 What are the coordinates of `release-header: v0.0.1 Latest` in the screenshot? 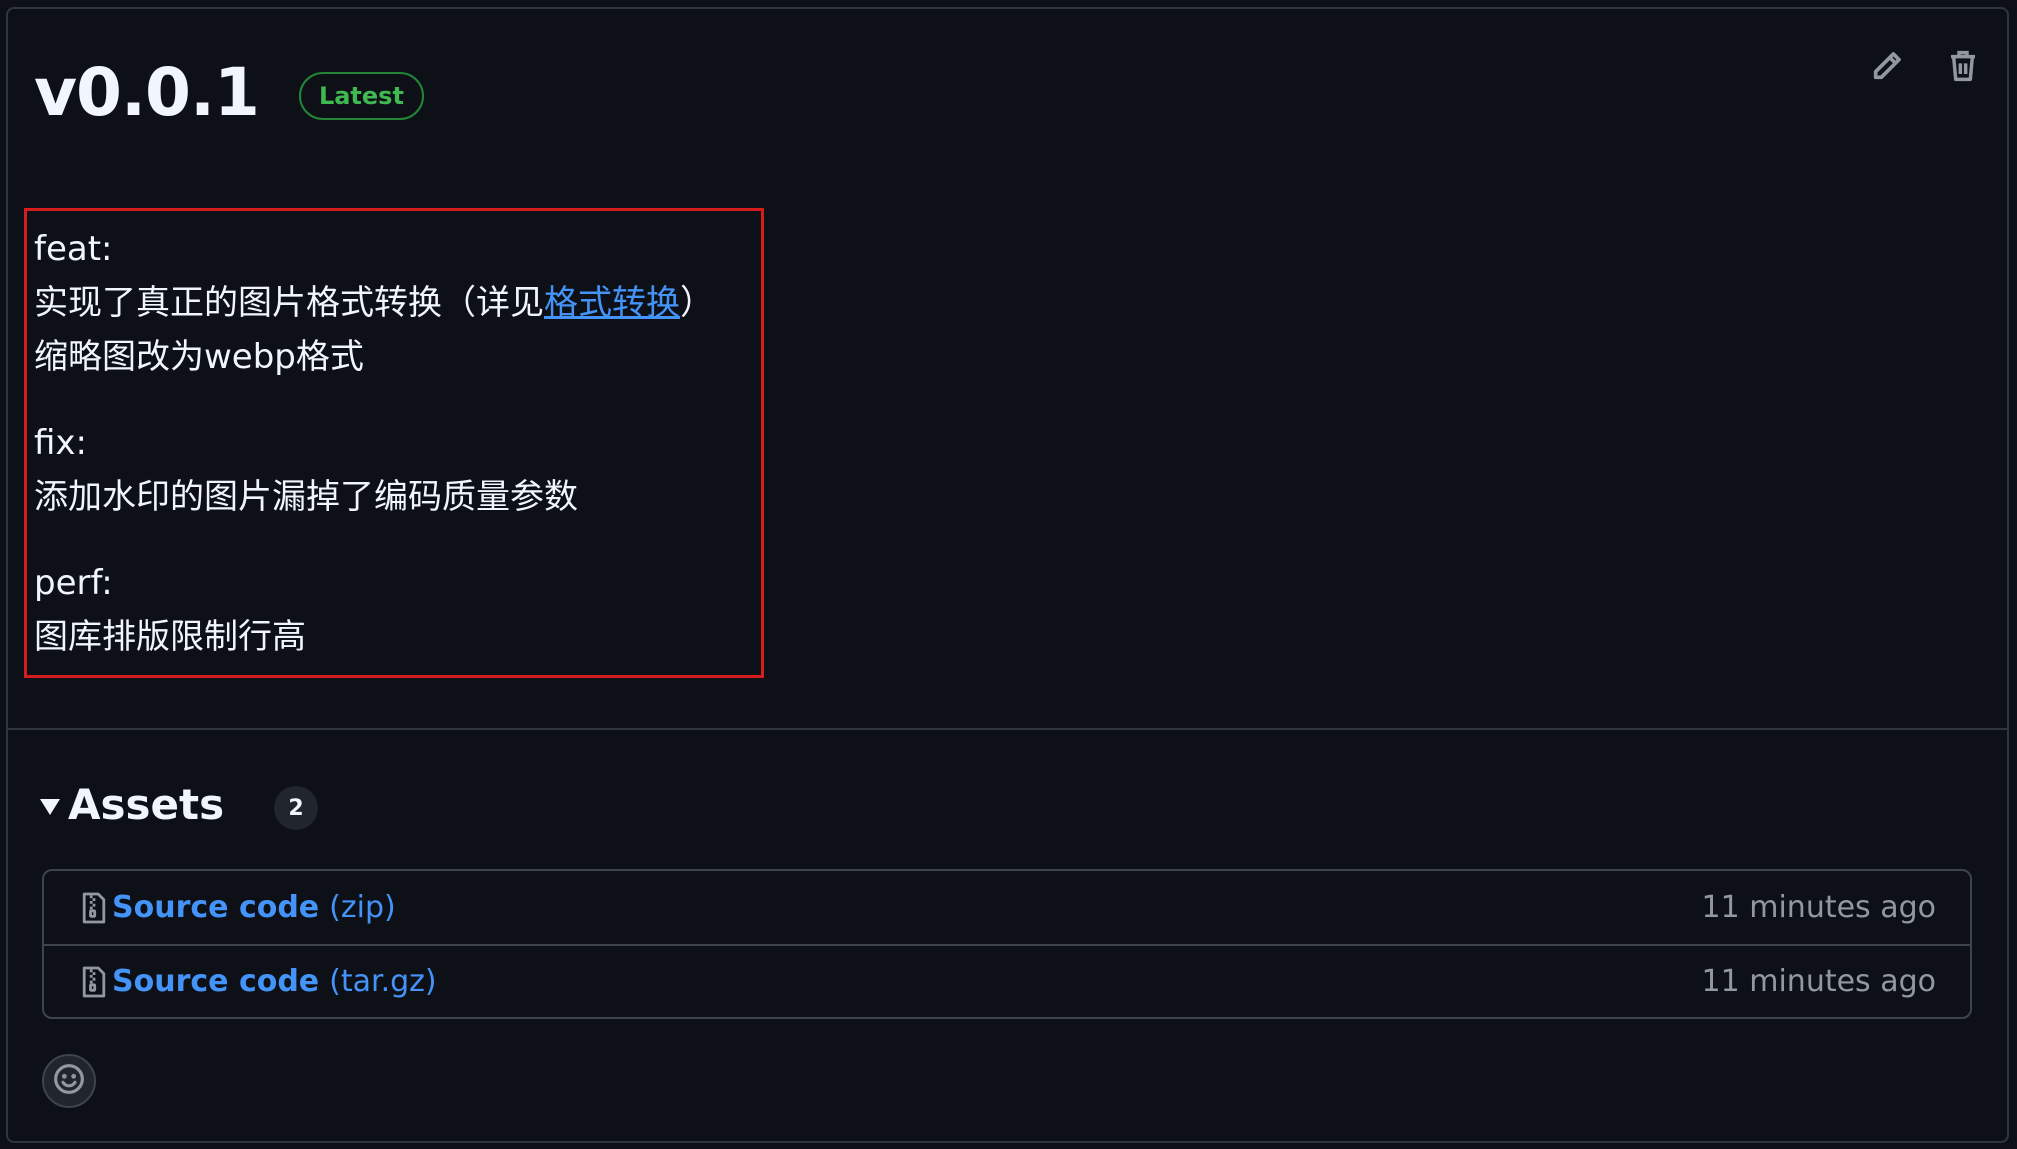 It's located at (229, 93).